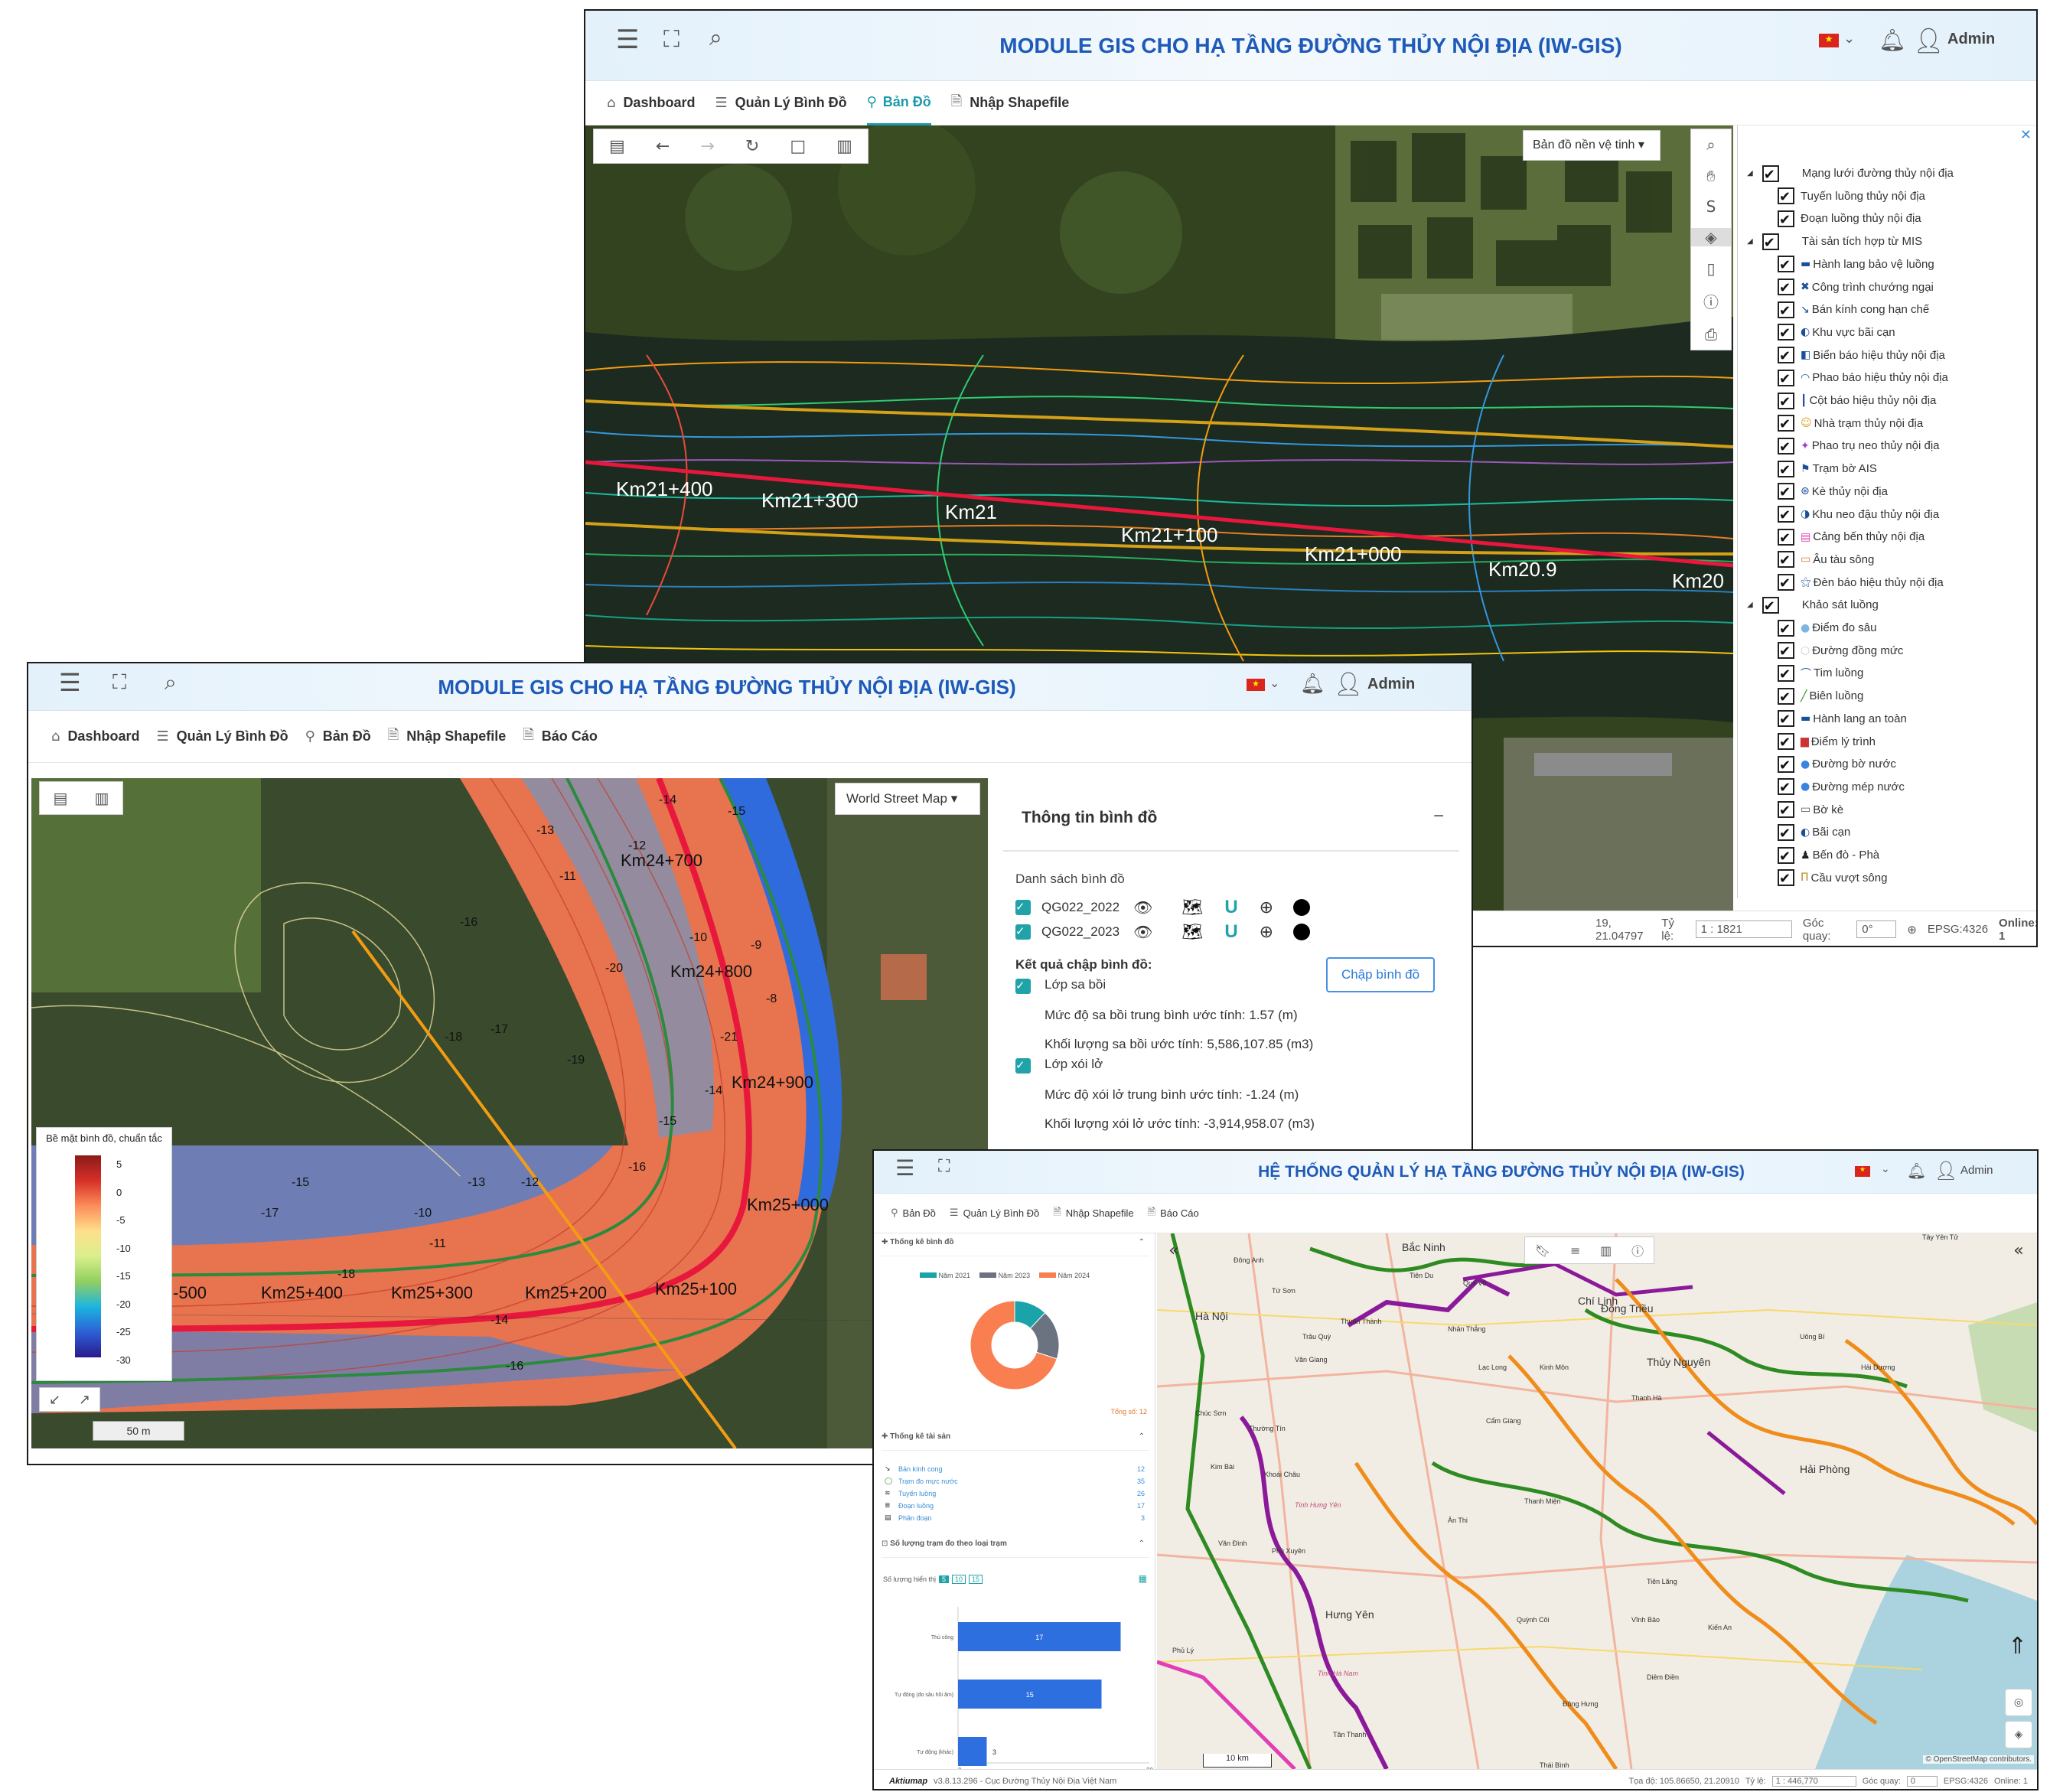 Image resolution: width=2050 pixels, height=1792 pixels. What do you see at coordinates (1711, 206) in the screenshot?
I see `s-tool-icon: S` at bounding box center [1711, 206].